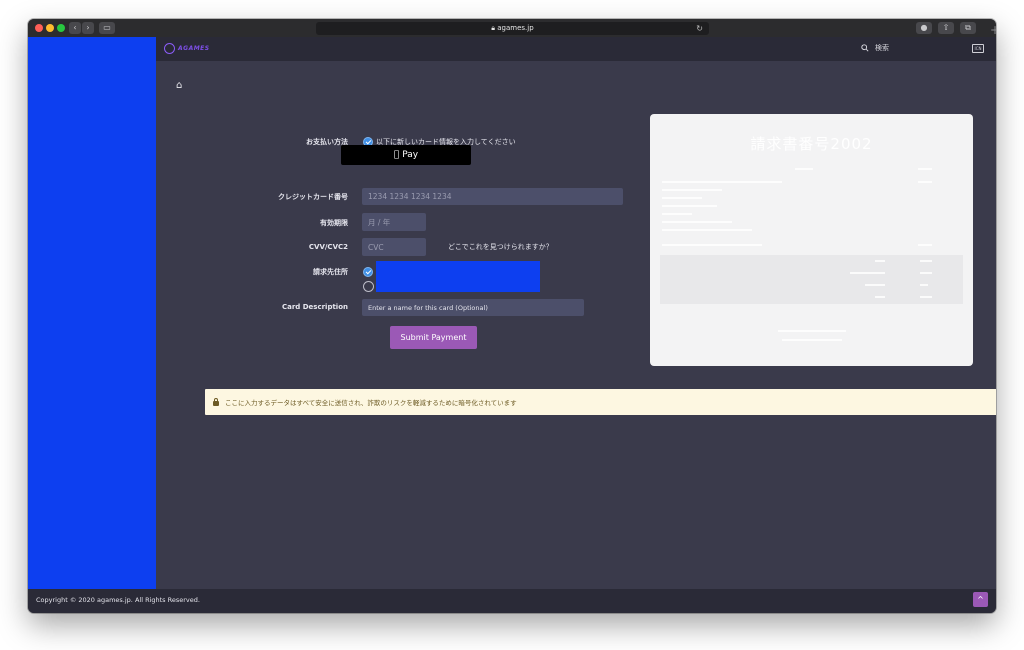  I want to click on expiry-input: 月 / 年, so click(394, 222).